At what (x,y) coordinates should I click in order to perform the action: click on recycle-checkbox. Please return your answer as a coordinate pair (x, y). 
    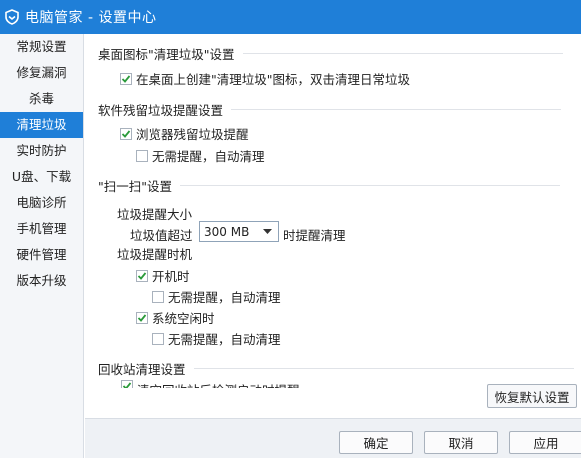
    Looking at the image, I should click on (127, 384).